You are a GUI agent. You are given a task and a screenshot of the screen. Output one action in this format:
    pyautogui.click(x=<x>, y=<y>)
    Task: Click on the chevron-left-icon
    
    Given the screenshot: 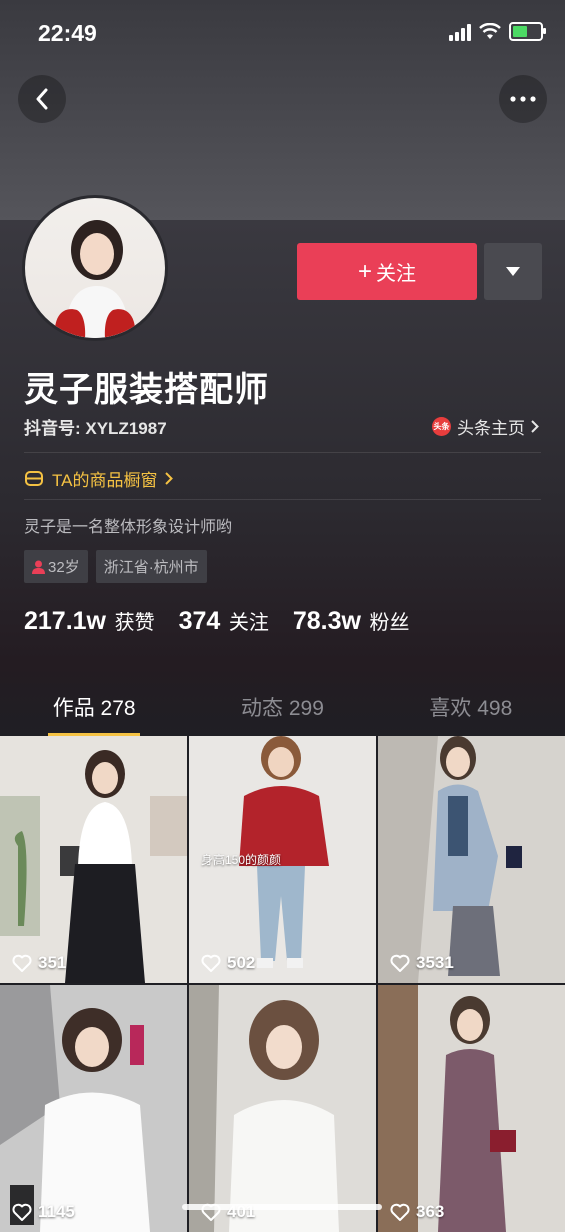 What is the action you would take?
    pyautogui.click(x=42, y=99)
    